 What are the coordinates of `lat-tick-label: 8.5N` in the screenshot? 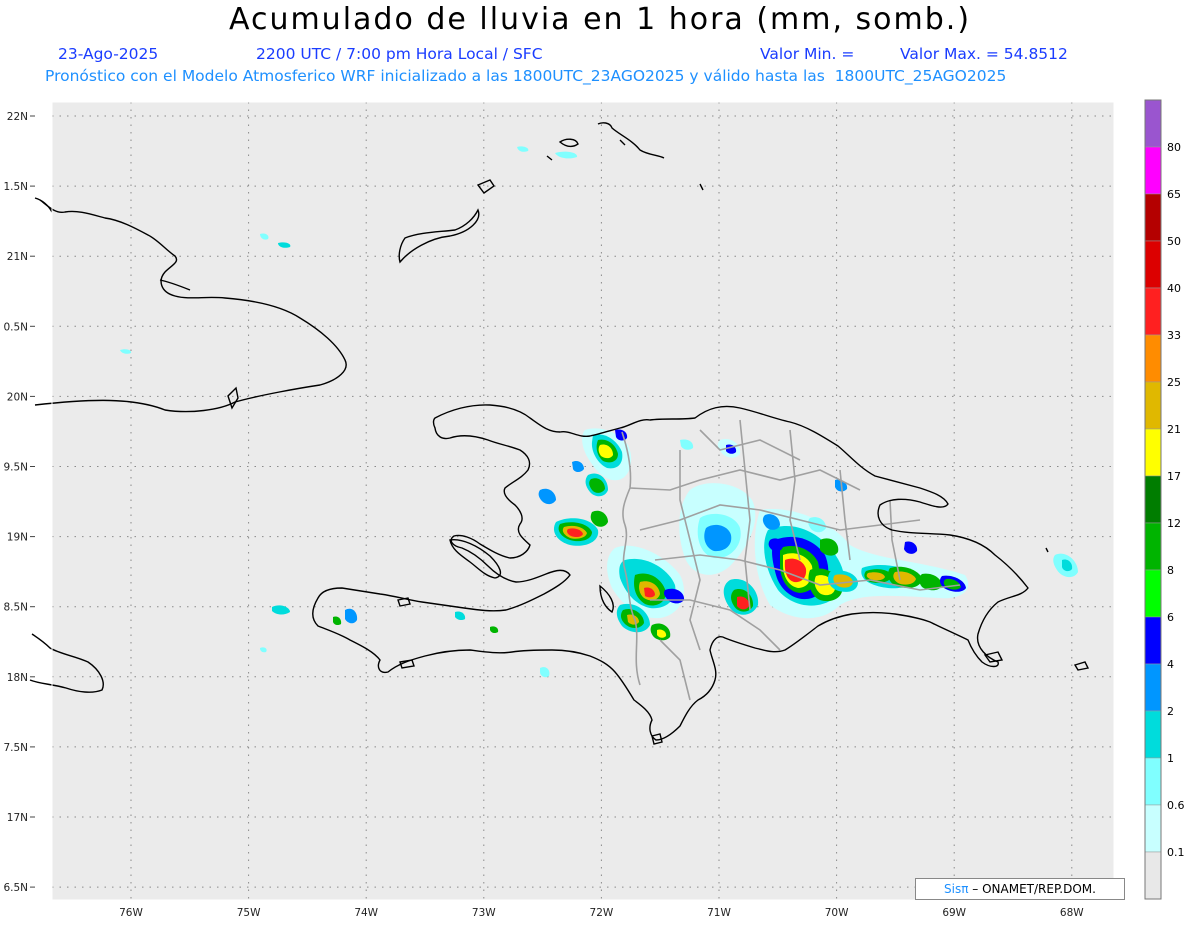 It's located at (15, 608).